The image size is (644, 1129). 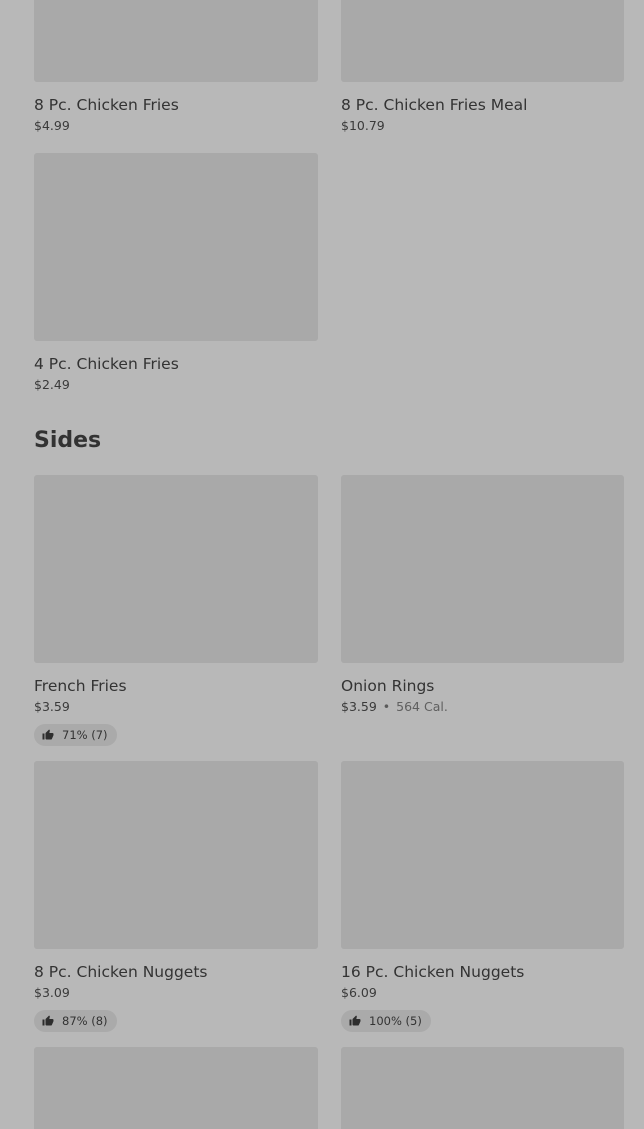 I want to click on menu-item-name: 4 Pc. Chicken Fries, so click(x=106, y=364).